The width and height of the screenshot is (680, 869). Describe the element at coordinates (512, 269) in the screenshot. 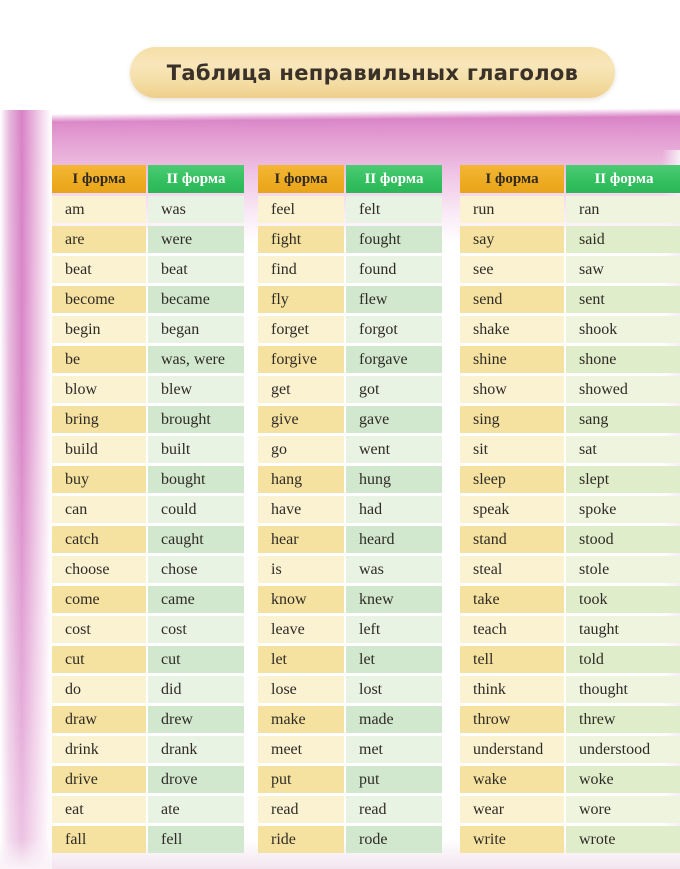

I see `verb-cell: see` at that location.